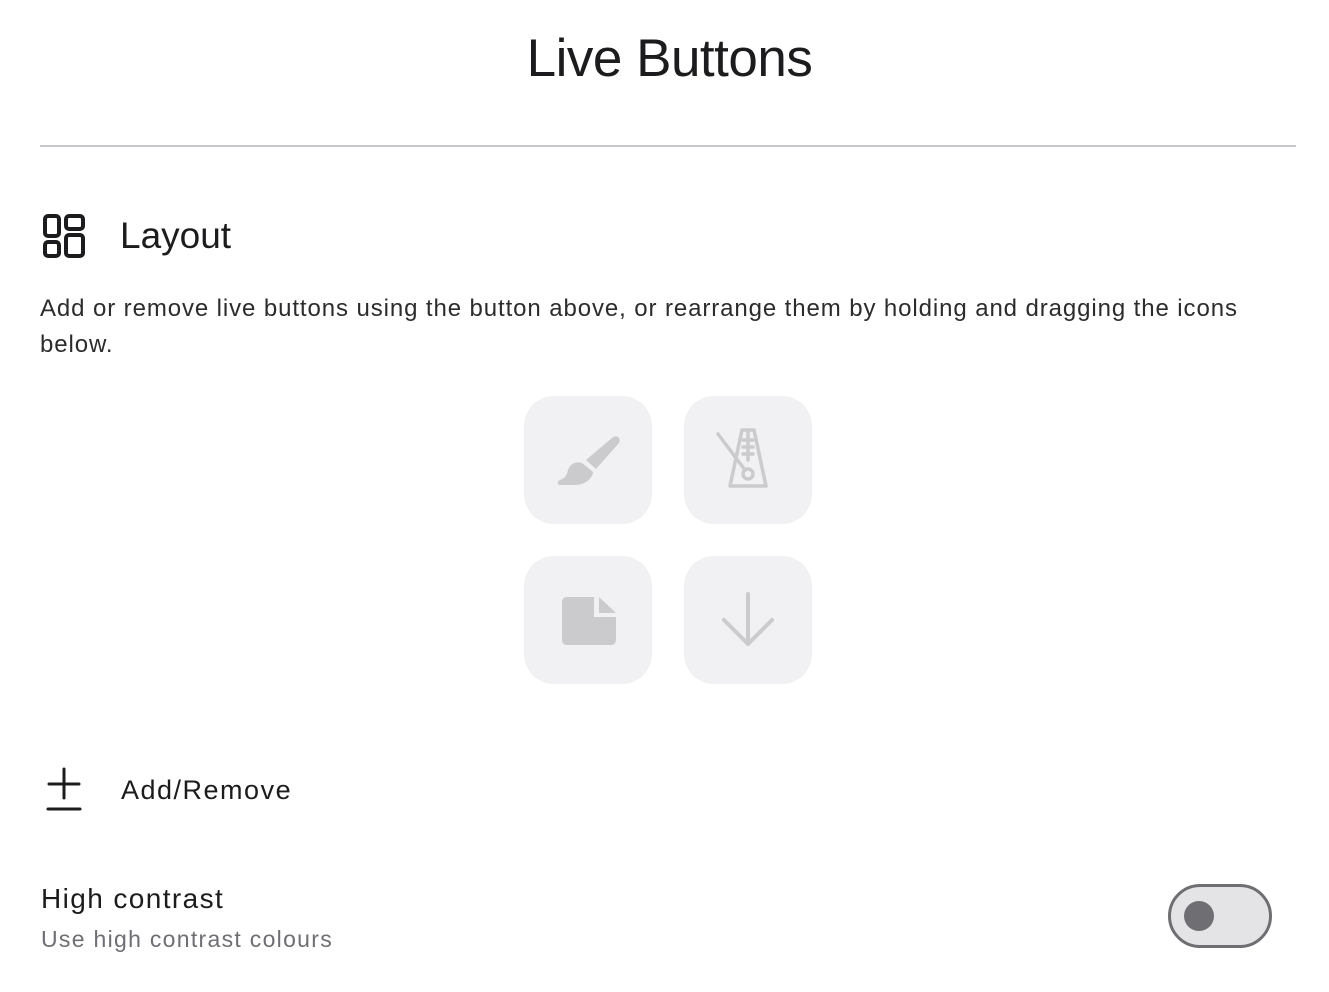  Describe the element at coordinates (1220, 916) in the screenshot. I see `high-contrast-toggle` at that location.